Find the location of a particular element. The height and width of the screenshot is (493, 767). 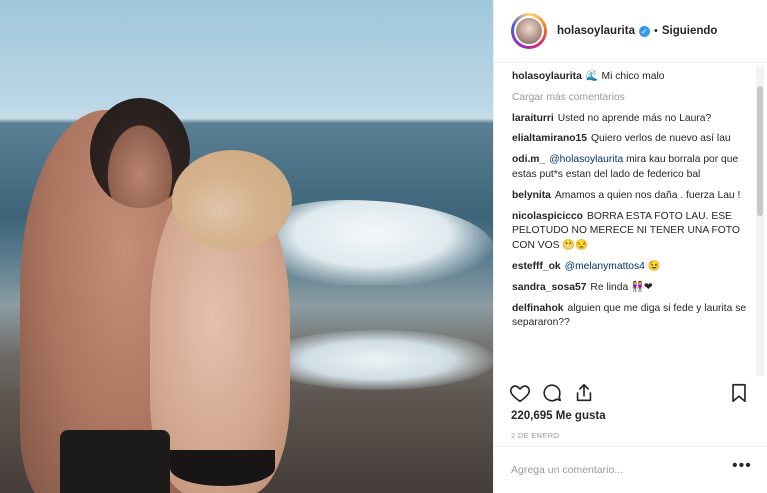

comment-username: elialtamirano15 is located at coordinates (549, 138).